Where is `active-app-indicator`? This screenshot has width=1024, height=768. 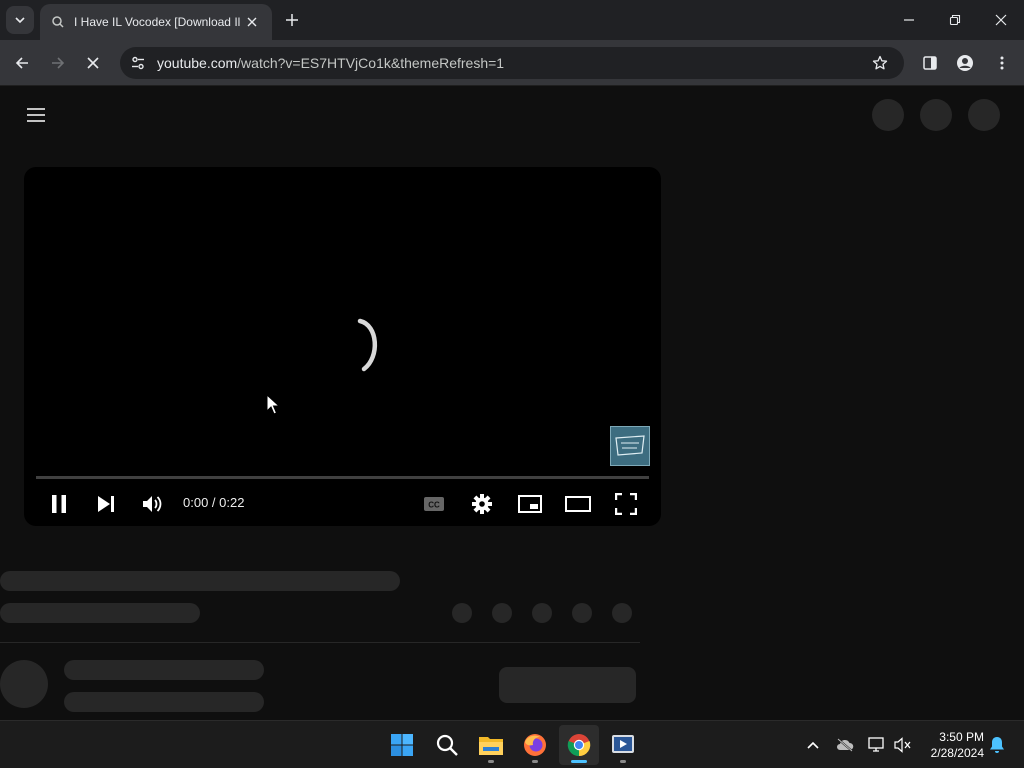 active-app-indicator is located at coordinates (579, 761).